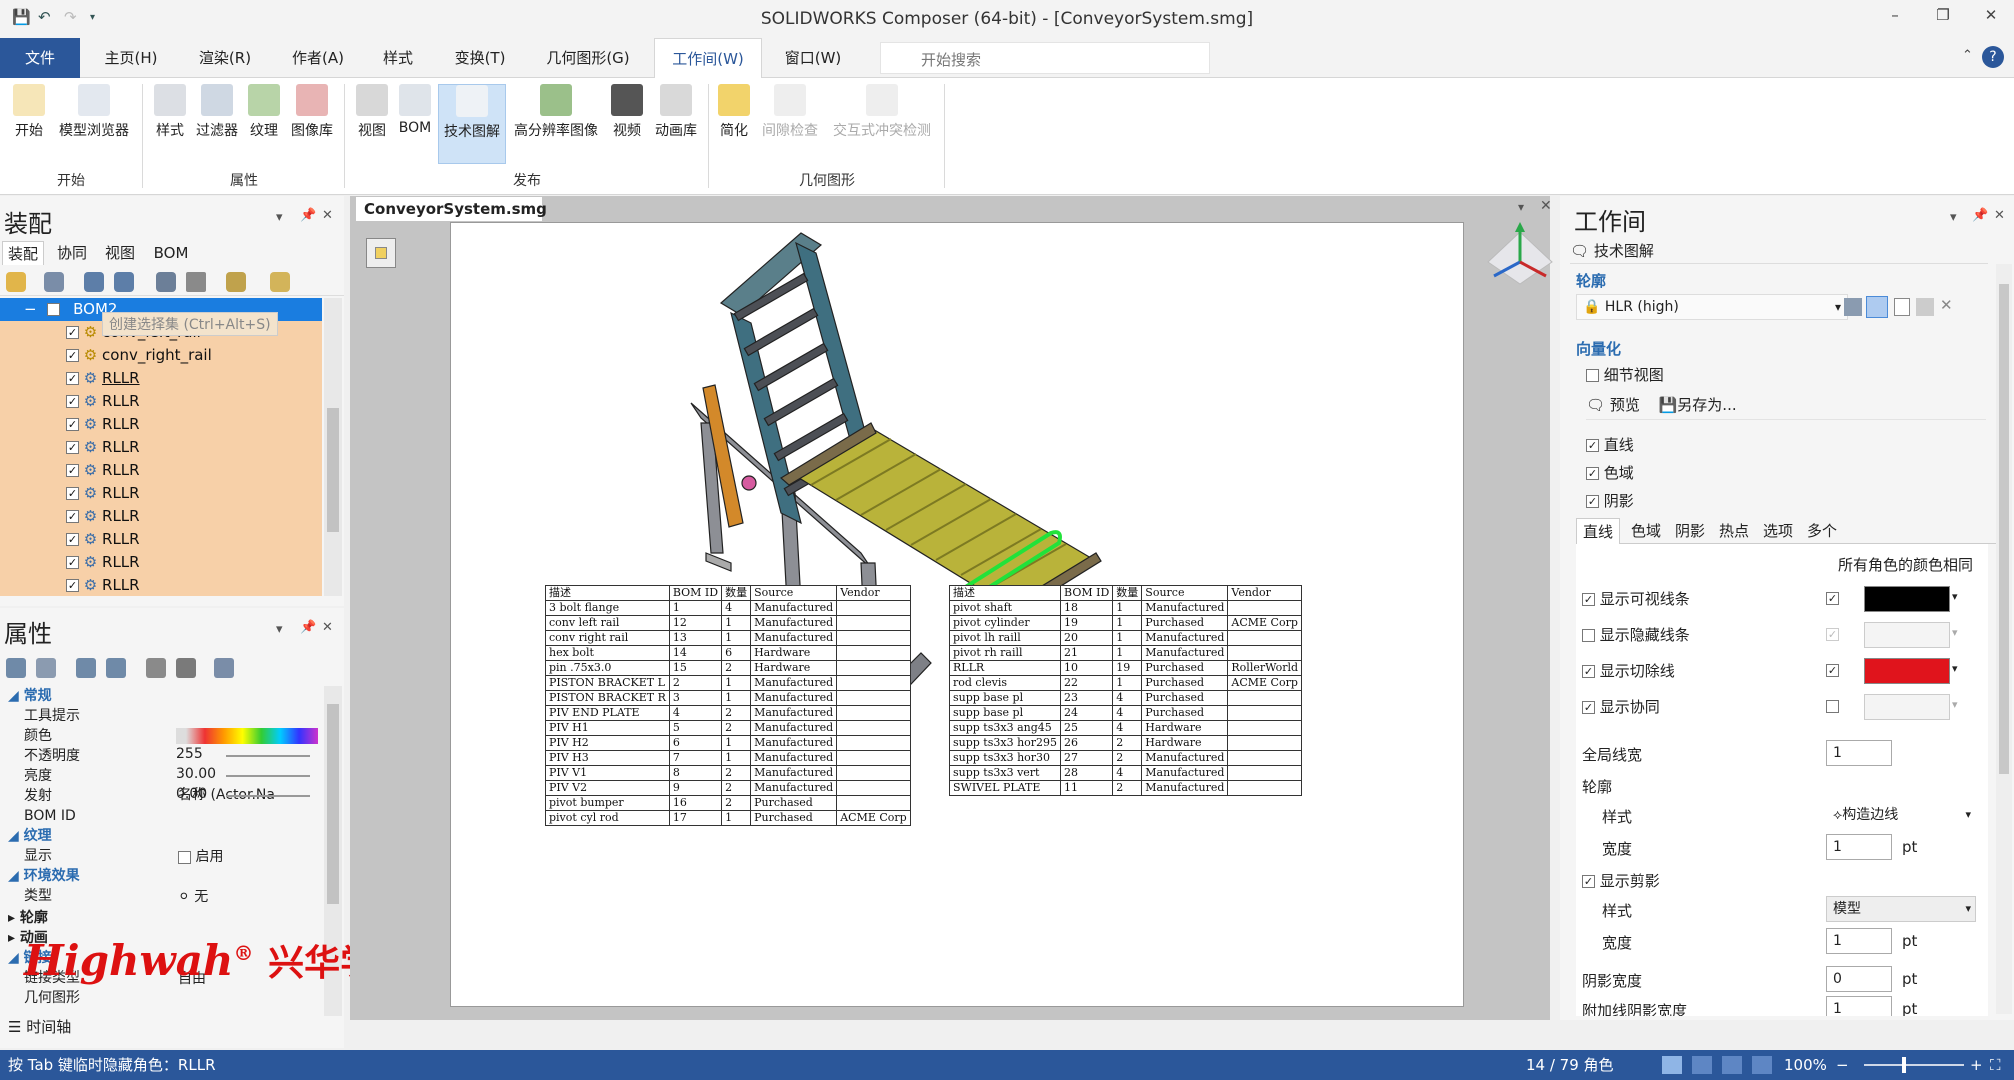  I want to click on model-browser-button: 模型浏览器, so click(94, 124).